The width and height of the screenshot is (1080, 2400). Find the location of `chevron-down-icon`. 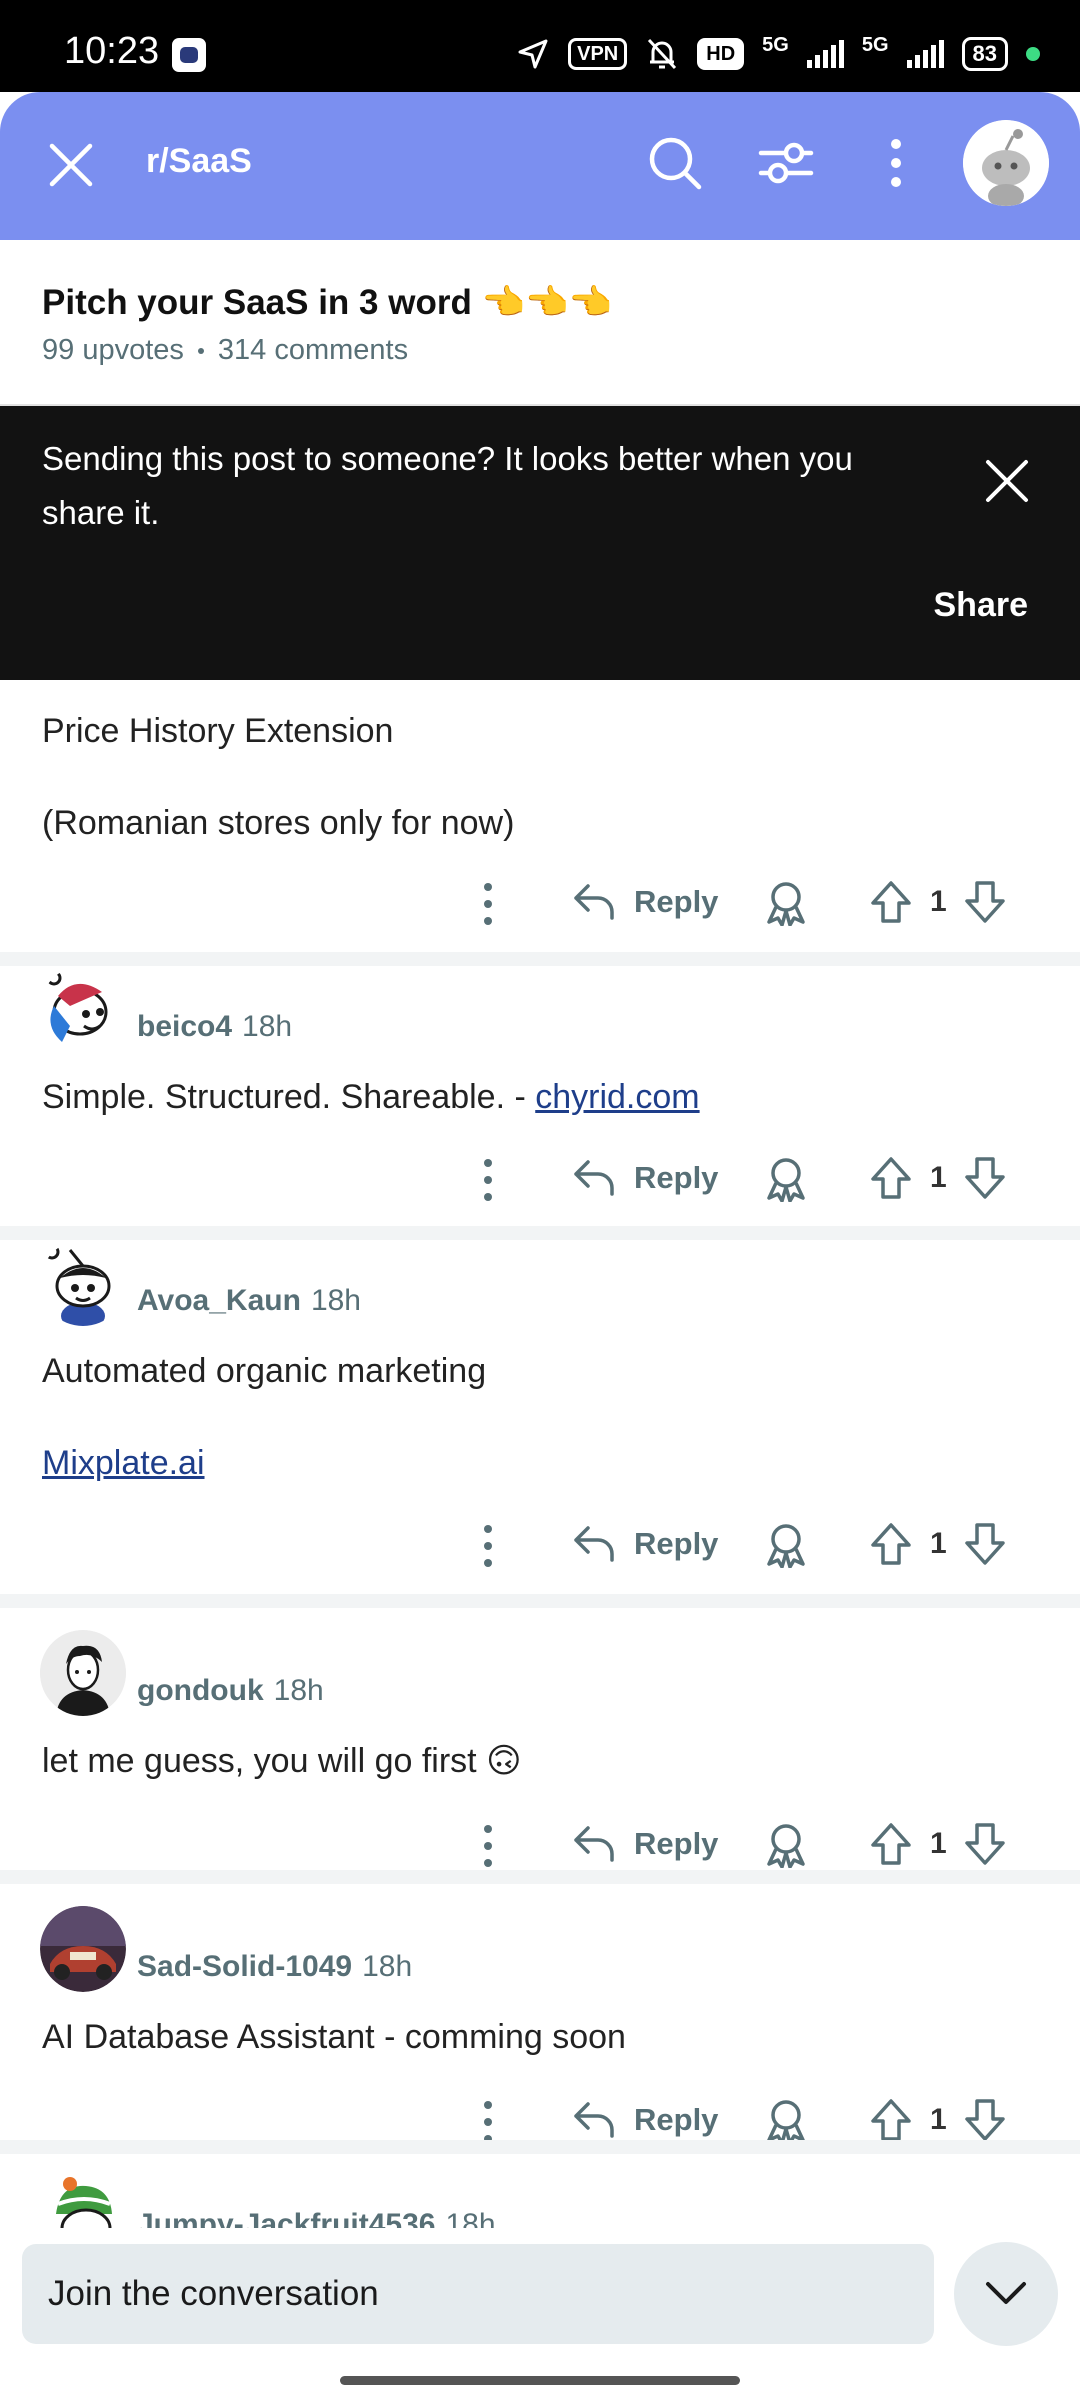

chevron-down-icon is located at coordinates (1006, 2293).